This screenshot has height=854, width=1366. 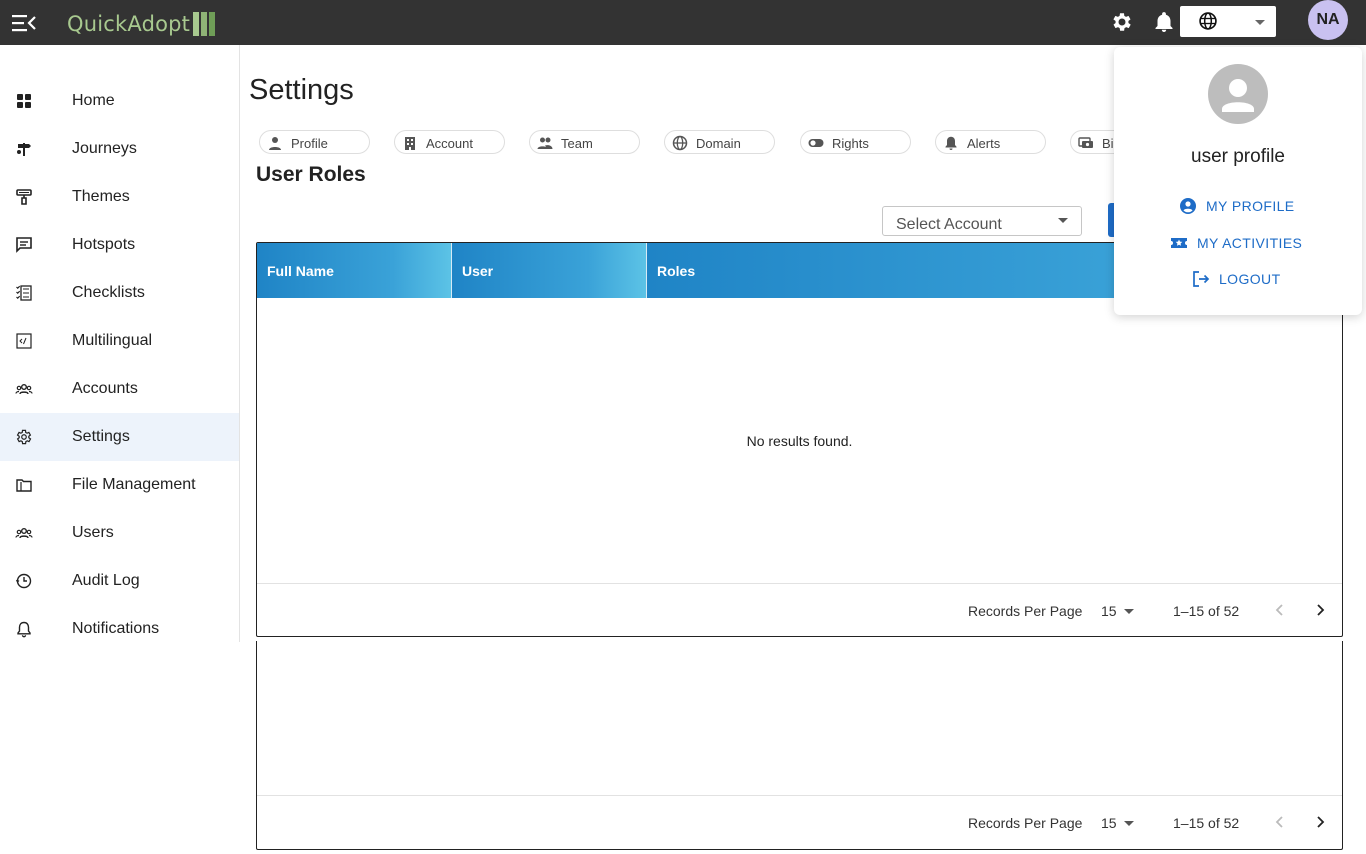 I want to click on person-icon, so click(x=275, y=143).